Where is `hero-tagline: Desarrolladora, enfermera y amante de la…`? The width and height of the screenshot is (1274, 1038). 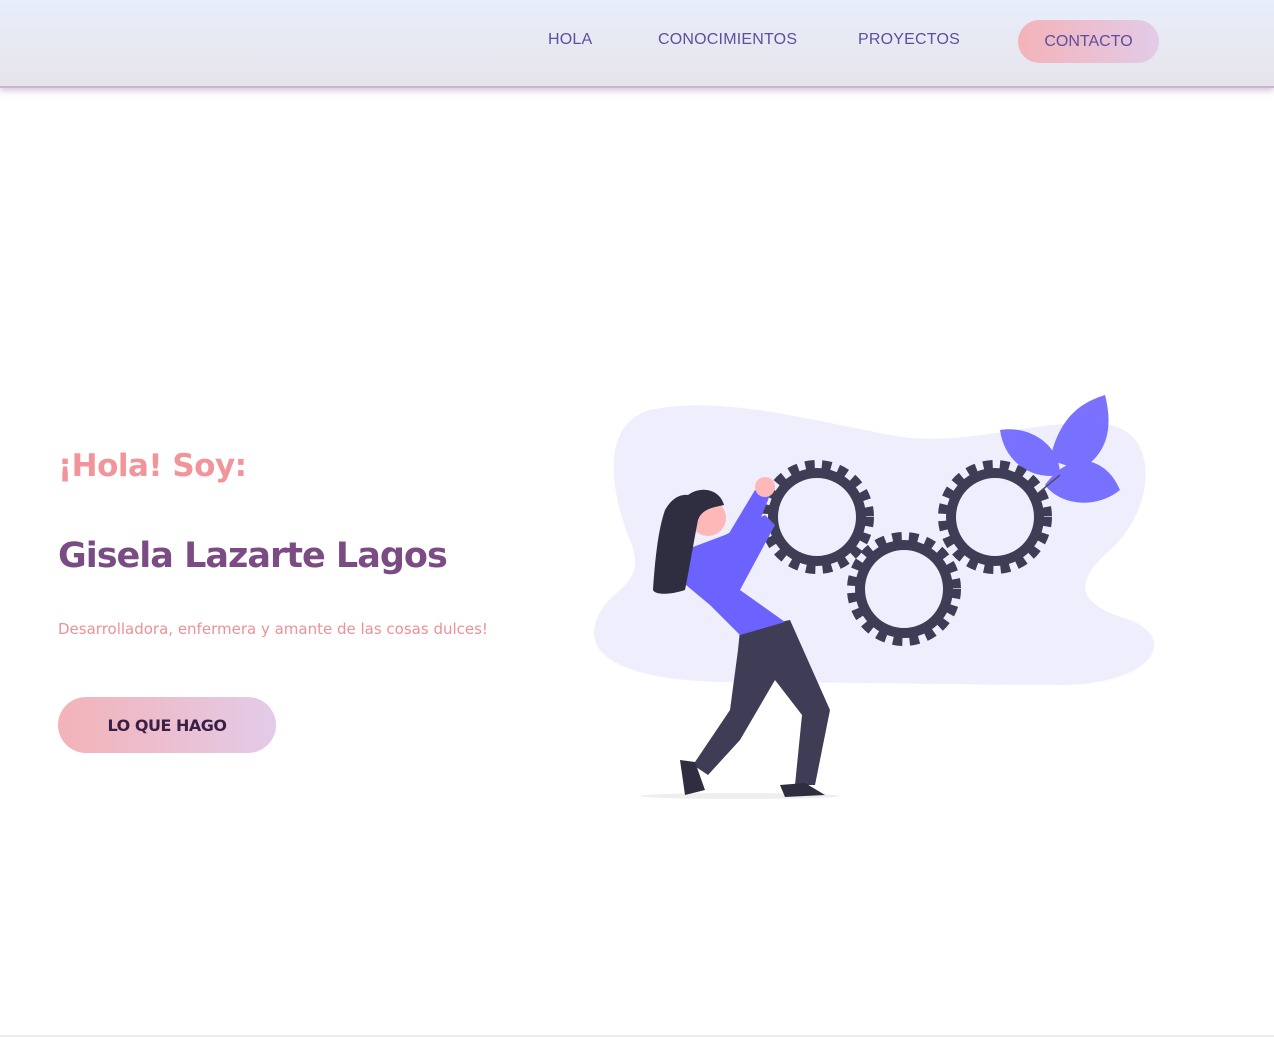 hero-tagline: Desarrolladora, enfermera y amante de la… is located at coordinates (273, 629).